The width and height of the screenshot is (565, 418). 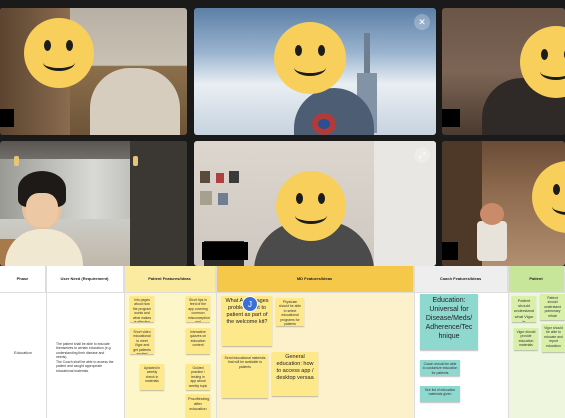 What do you see at coordinates (461, 279) in the screenshot?
I see `column-header-coach: Coach Features/Ideas` at bounding box center [461, 279].